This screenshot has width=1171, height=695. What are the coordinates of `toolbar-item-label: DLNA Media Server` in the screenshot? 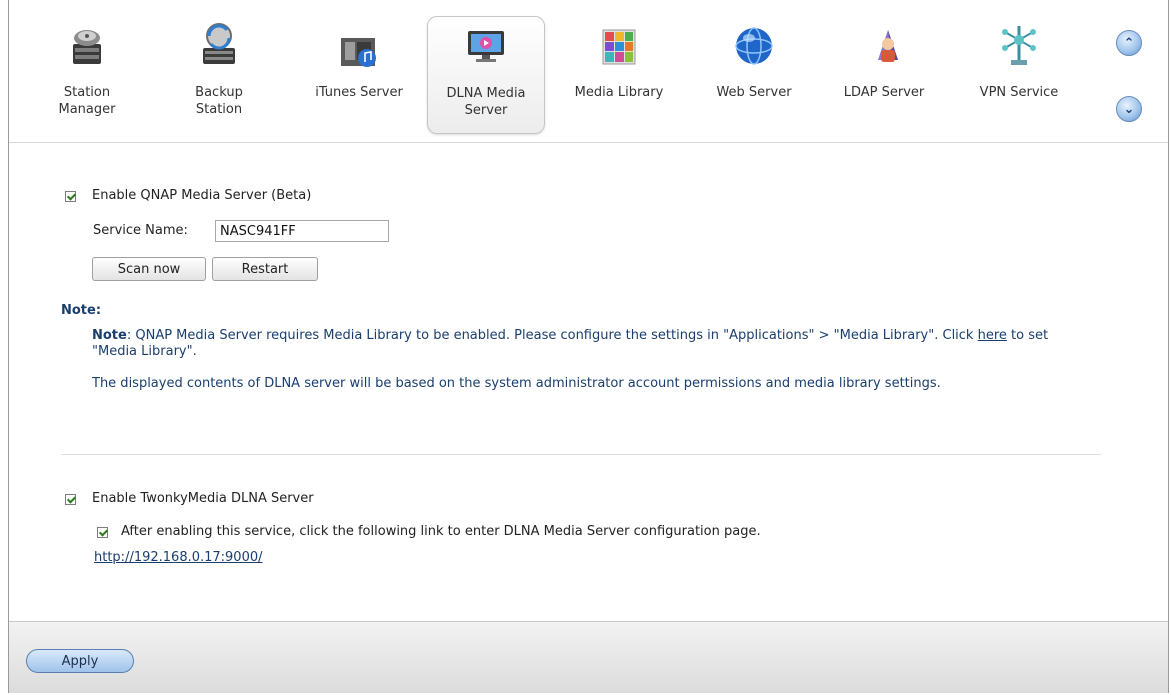 It's located at (486, 102).